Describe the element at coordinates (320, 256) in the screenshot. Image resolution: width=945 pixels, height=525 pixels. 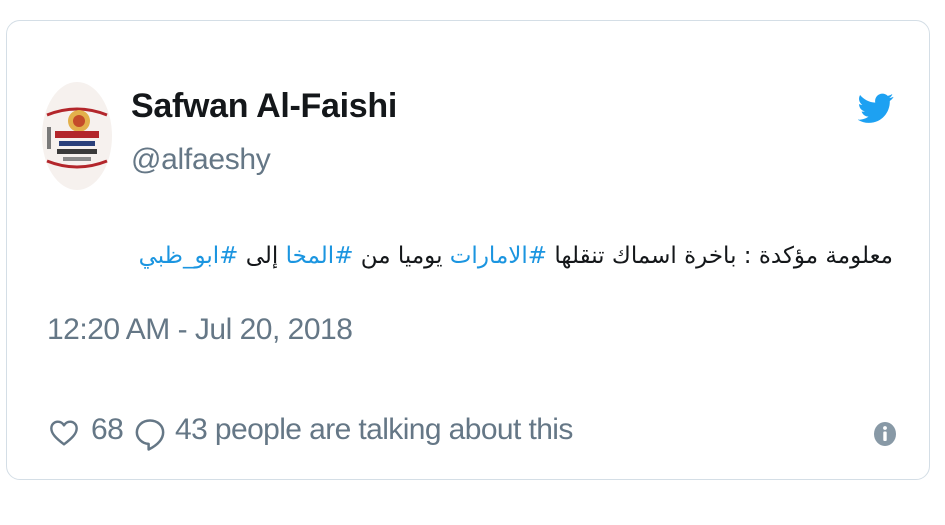
I see `hashtag-link: #المخا` at that location.